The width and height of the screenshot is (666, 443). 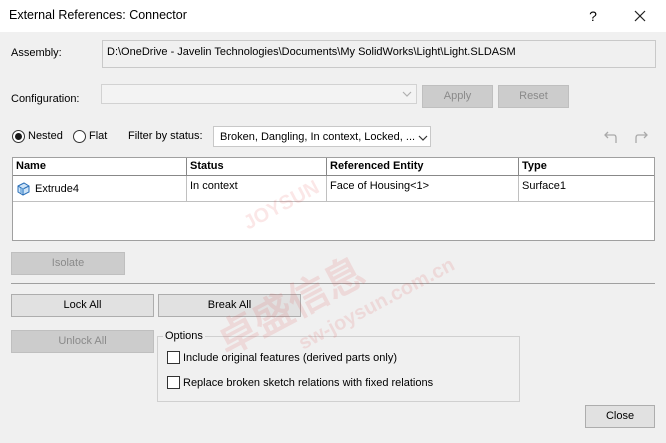 What do you see at coordinates (45, 99) in the screenshot?
I see `configuration-label: Configuration:` at bounding box center [45, 99].